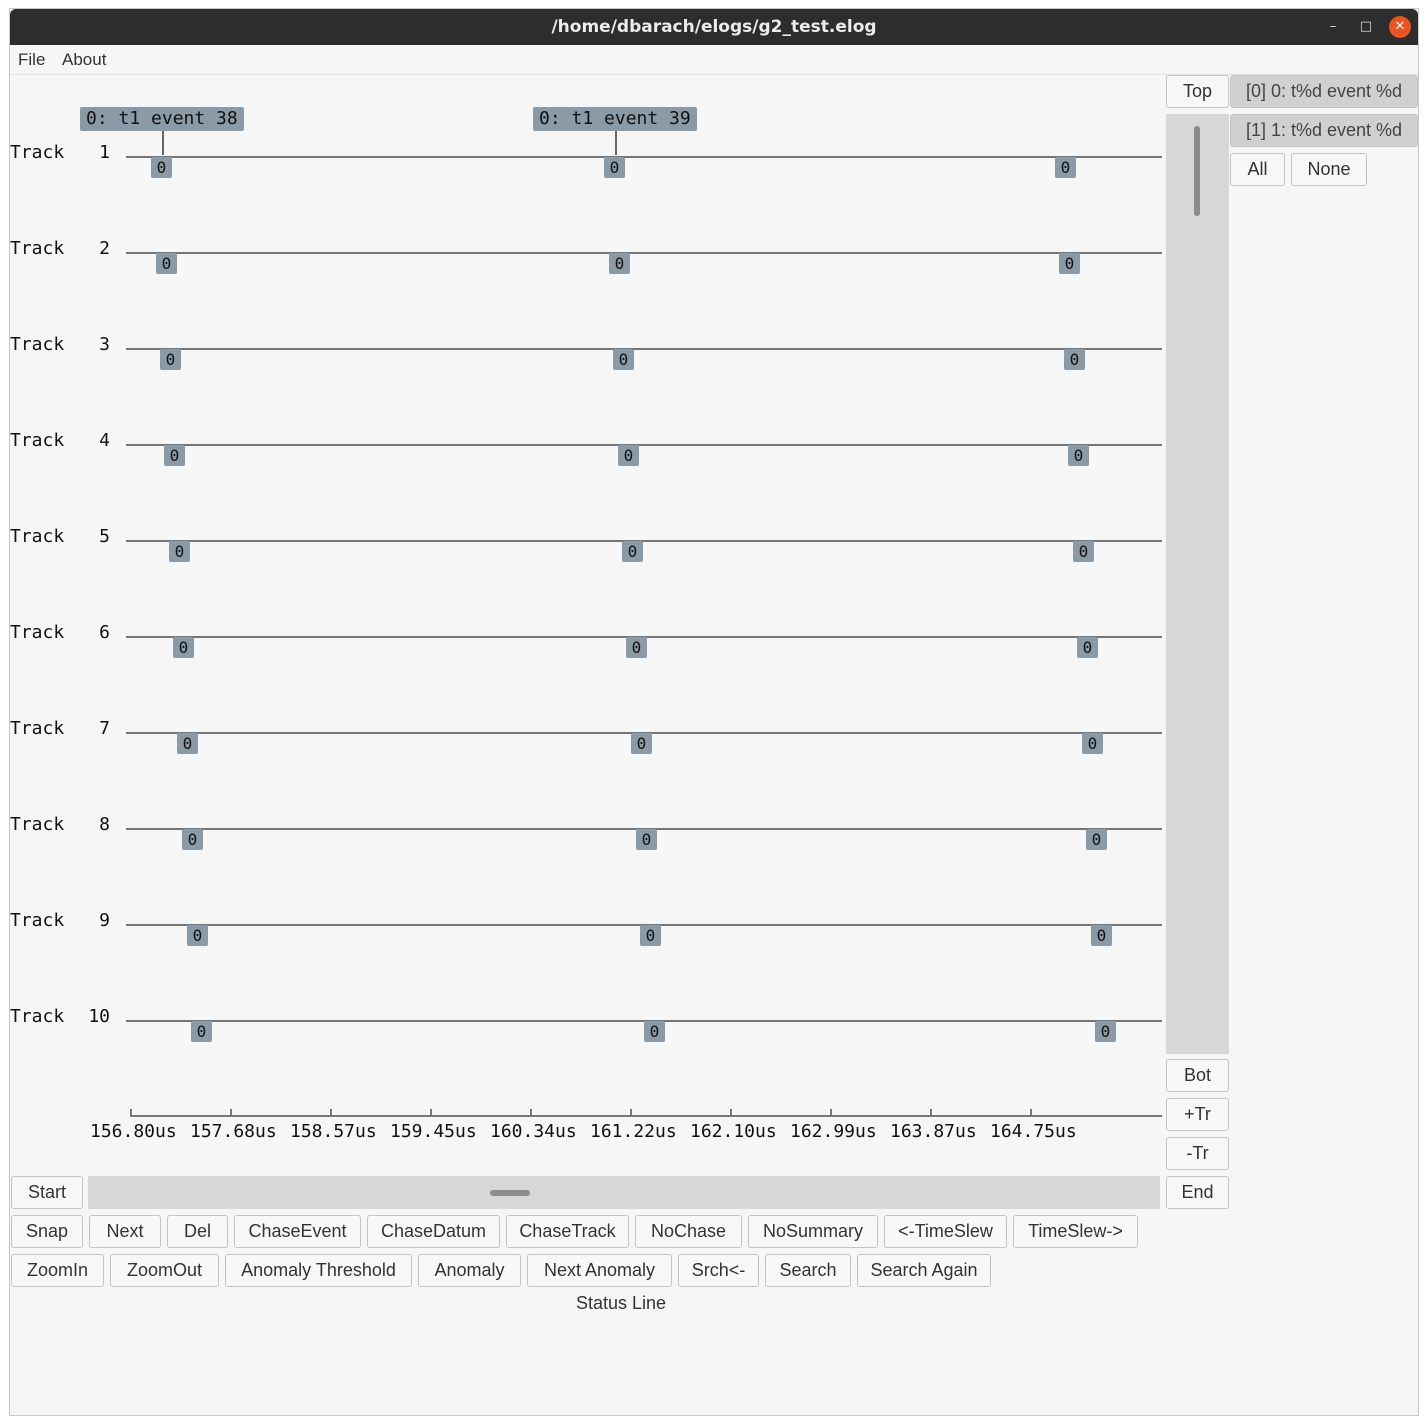 The width and height of the screenshot is (1428, 1425). I want to click on nosummary-button: NoSummary, so click(813, 1231).